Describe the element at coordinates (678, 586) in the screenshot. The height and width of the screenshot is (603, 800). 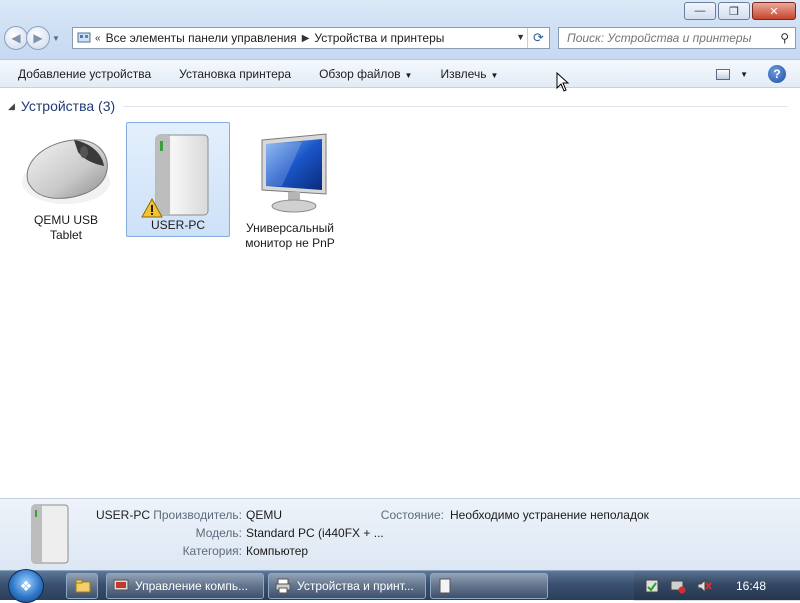
I see `network-icon` at that location.